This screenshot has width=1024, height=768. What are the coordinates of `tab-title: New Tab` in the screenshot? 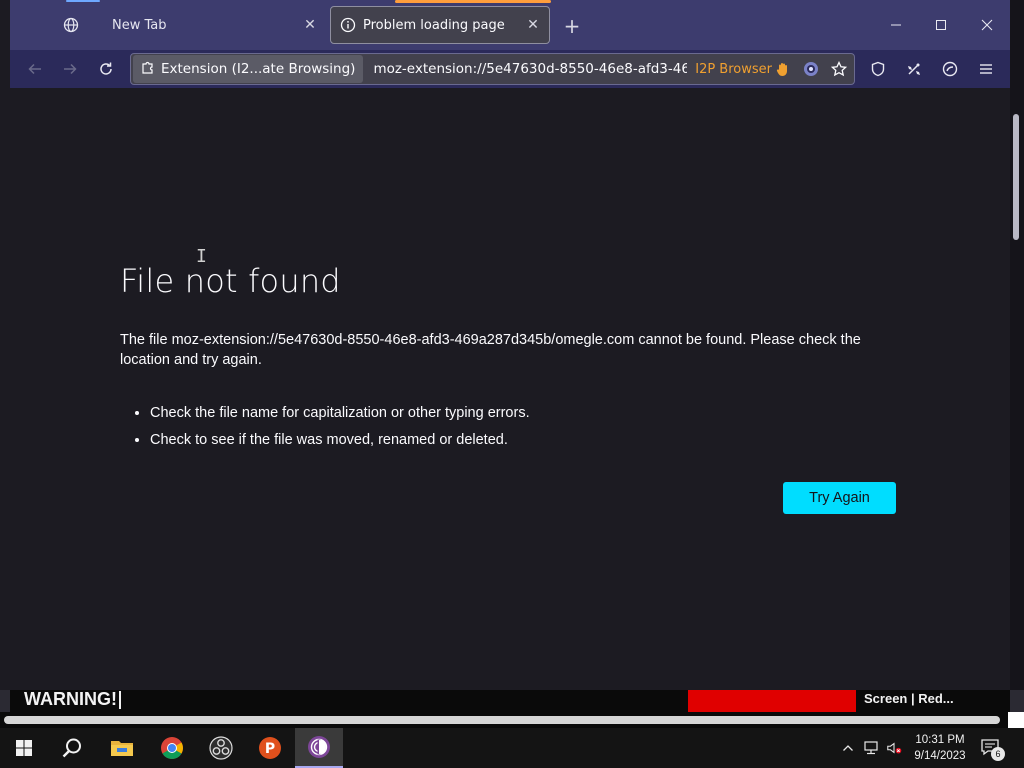 It's located at (139, 25).